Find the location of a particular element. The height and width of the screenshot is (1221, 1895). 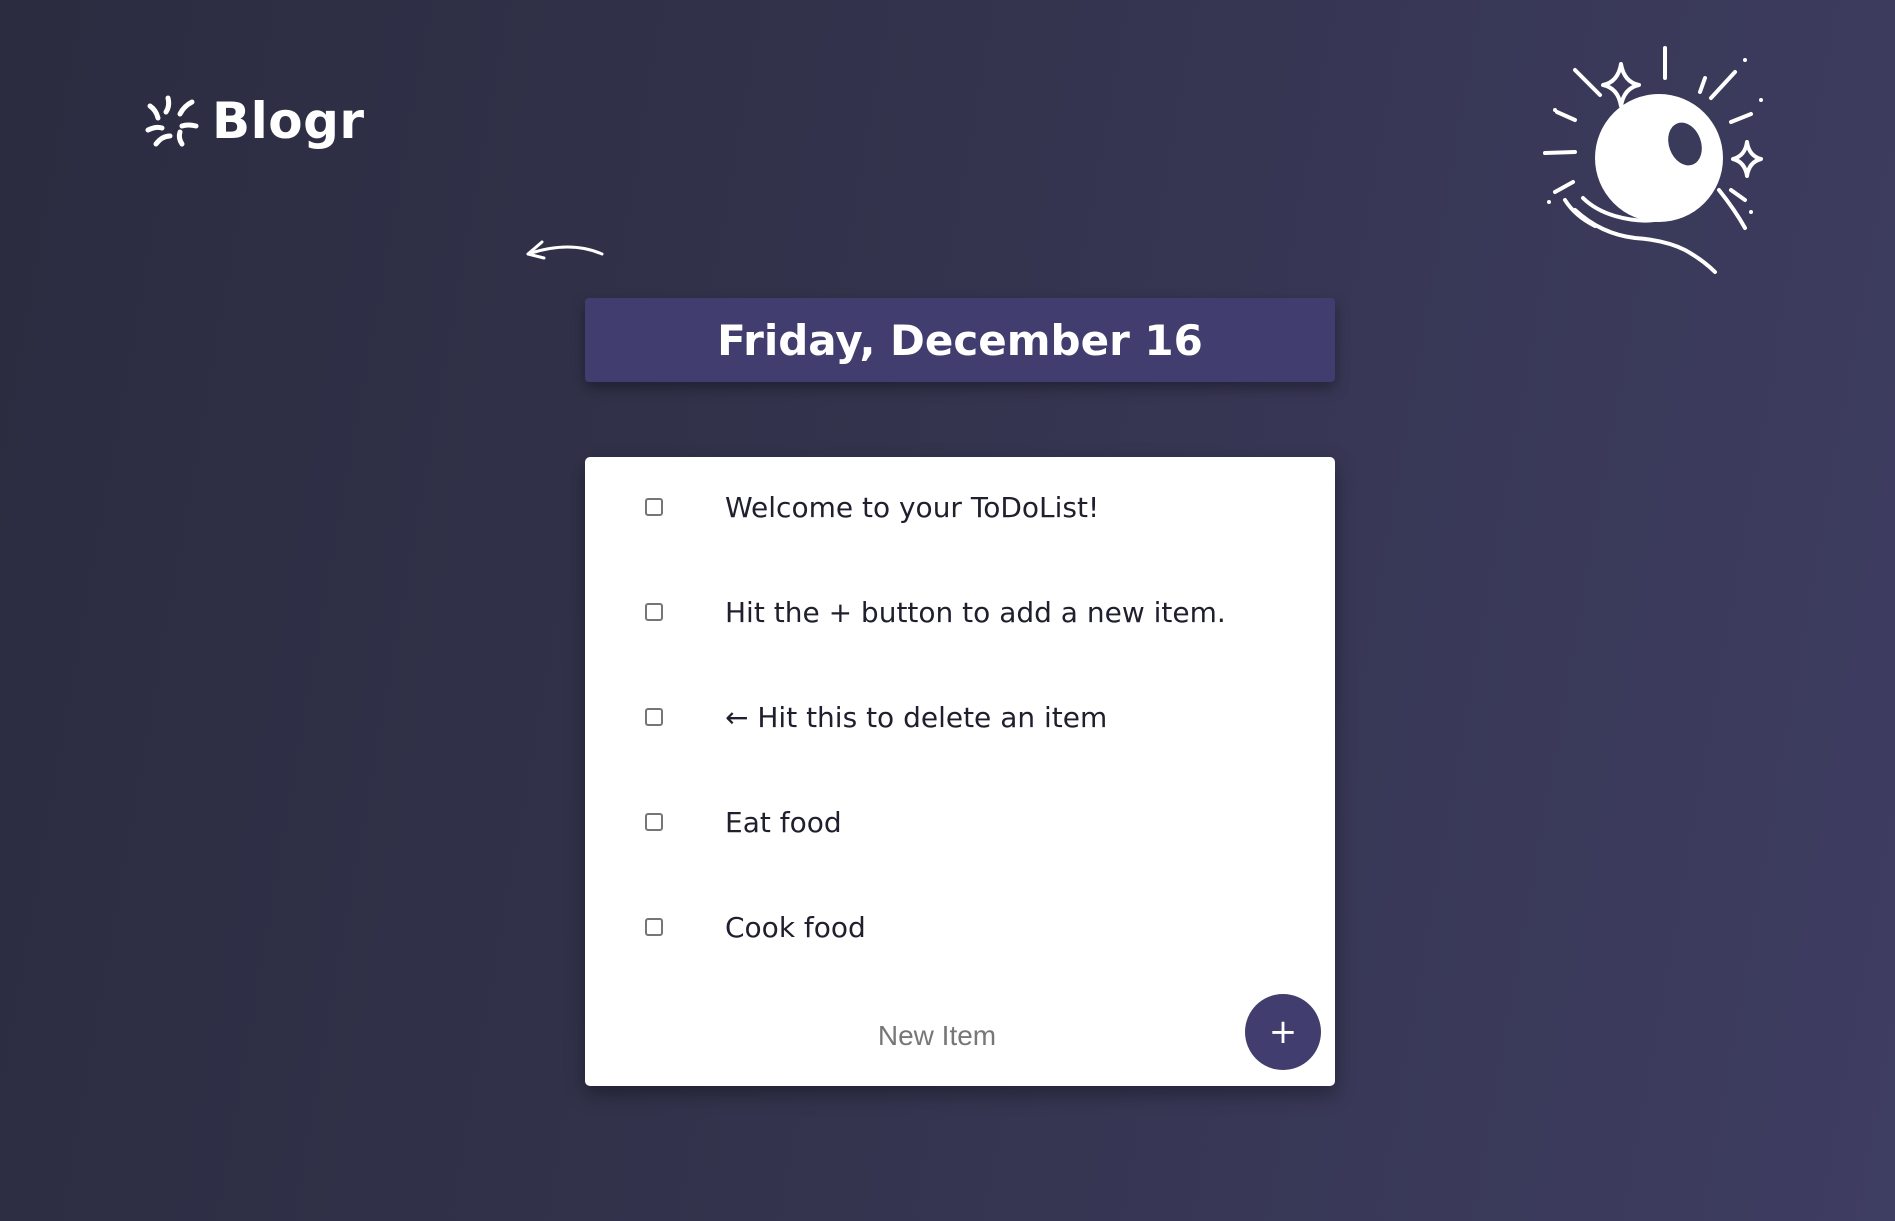

todo-item: Hit the + button to add a new item. is located at coordinates (960, 612).